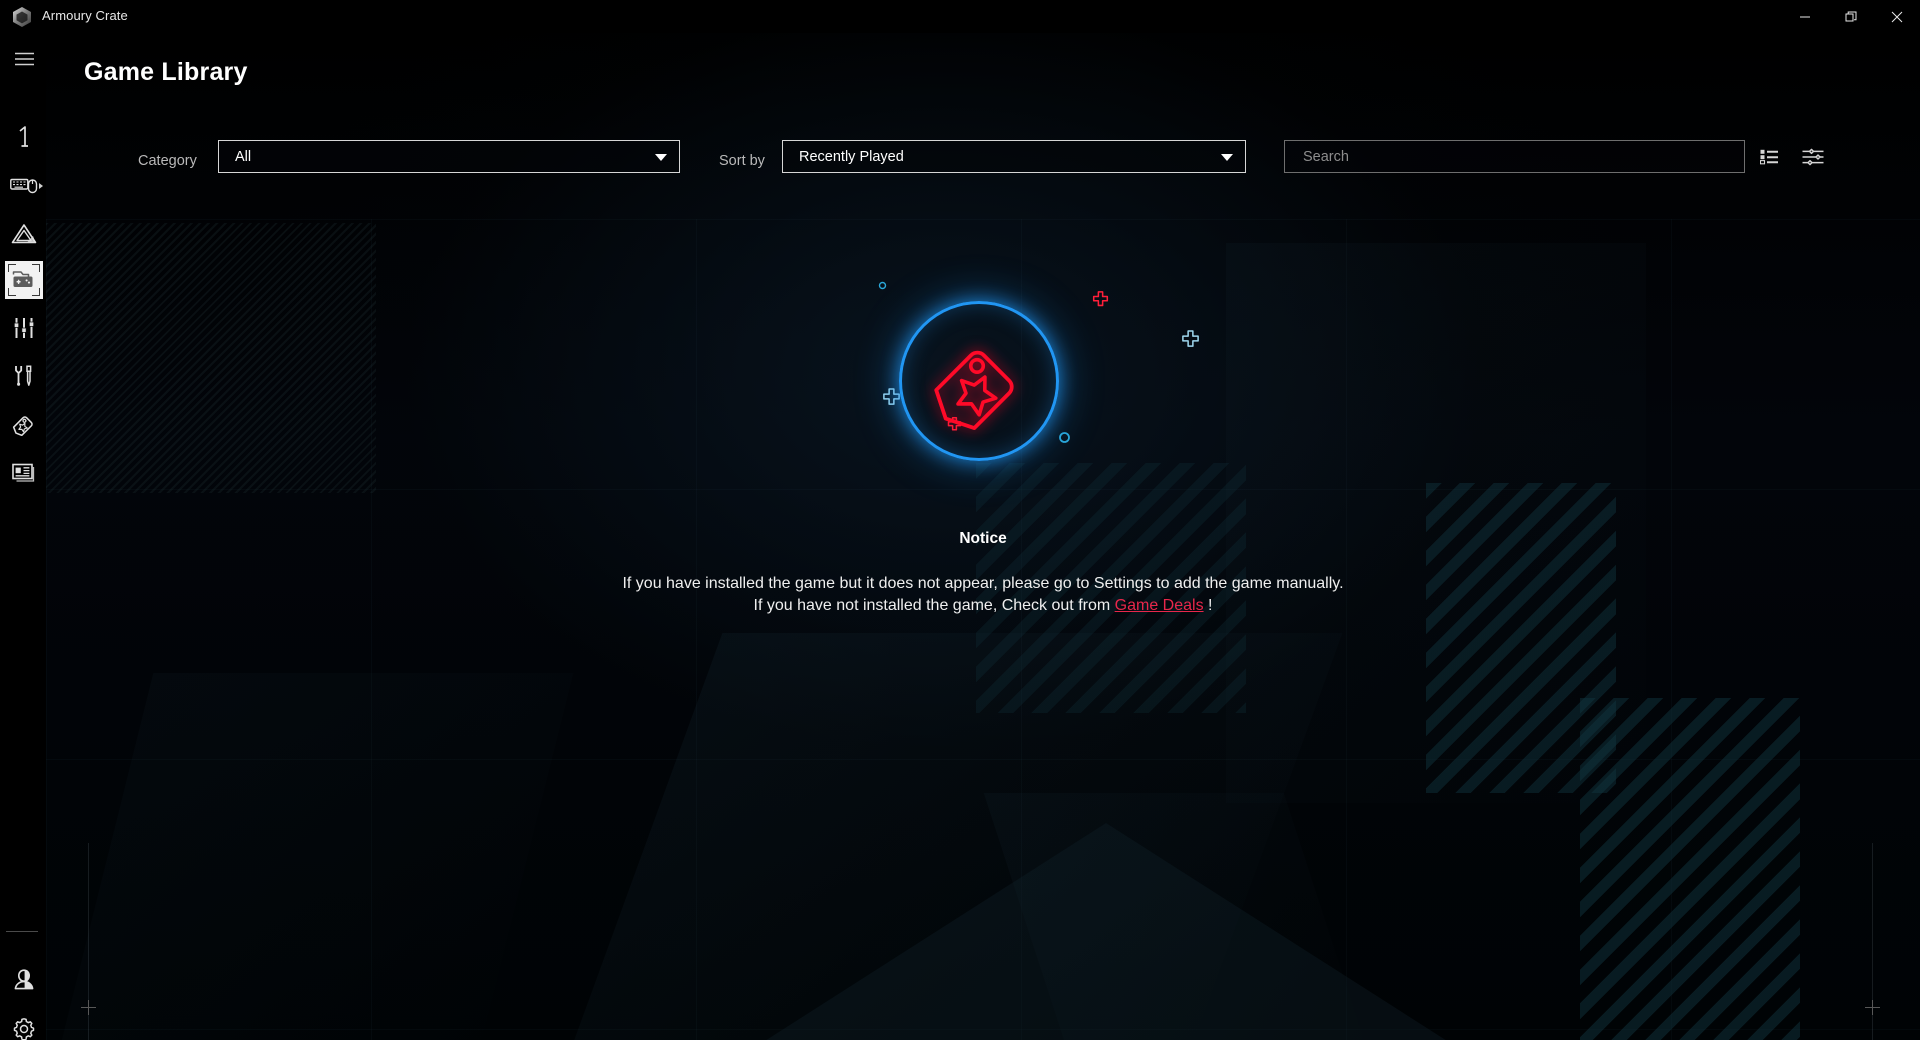 This screenshot has width=1920, height=1040. I want to click on search-input, so click(1514, 156).